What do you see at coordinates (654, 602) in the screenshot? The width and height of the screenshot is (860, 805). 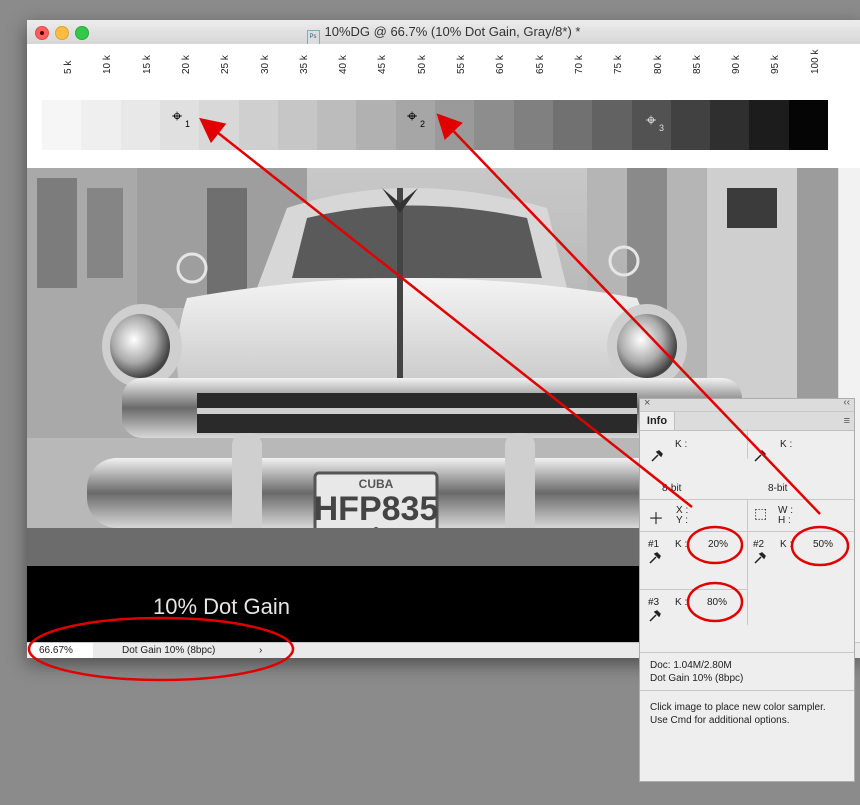 I see `sampler-3-id: #3` at bounding box center [654, 602].